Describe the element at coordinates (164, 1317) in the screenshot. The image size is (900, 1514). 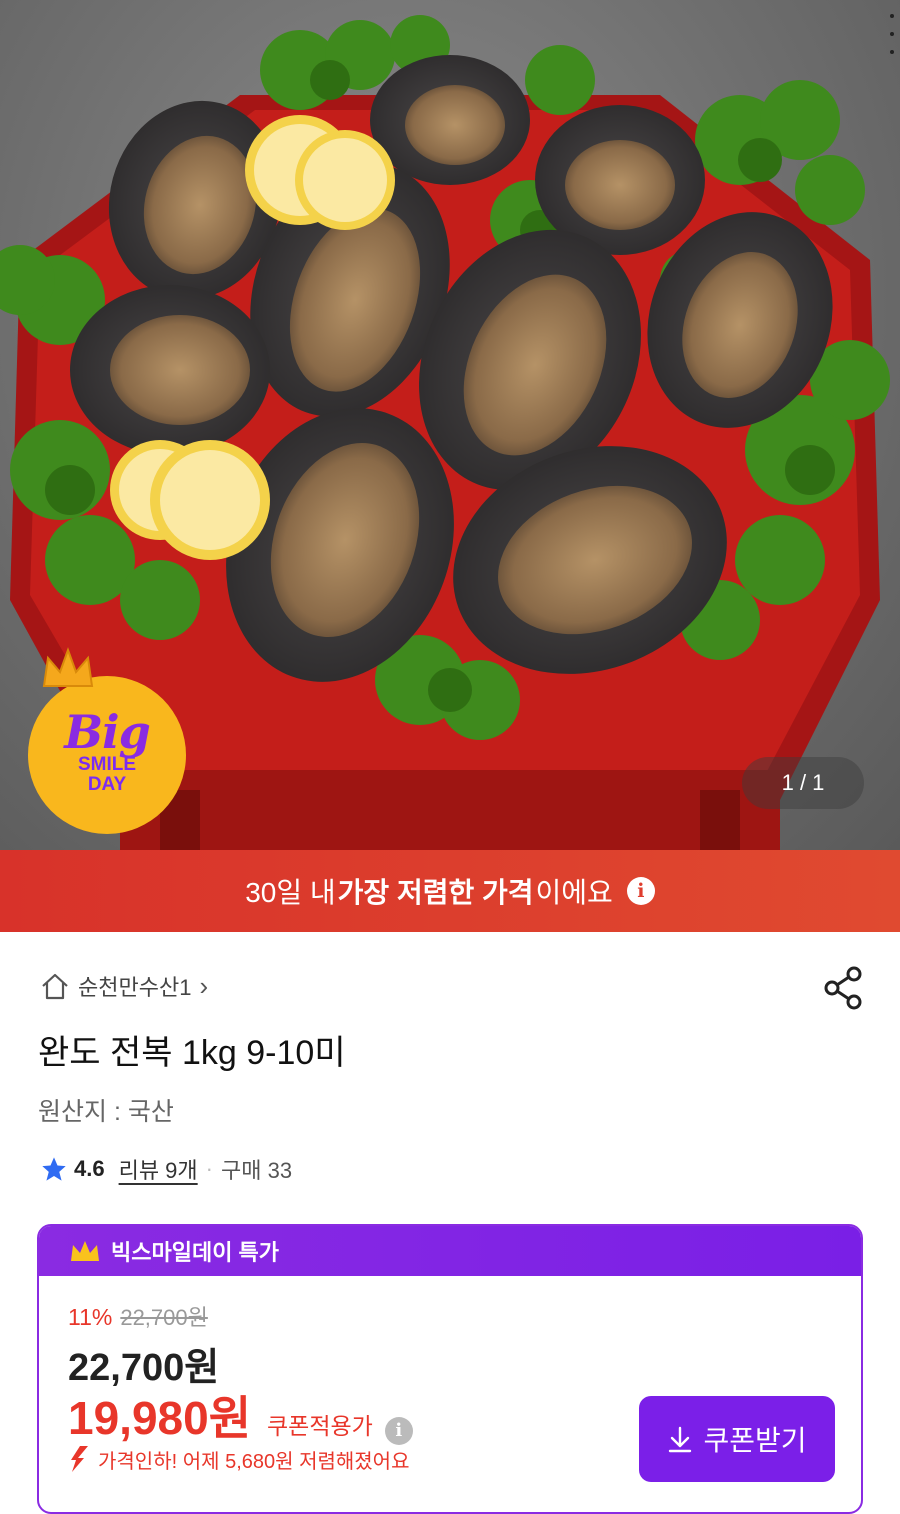
I see `original-price: 22,700원` at that location.